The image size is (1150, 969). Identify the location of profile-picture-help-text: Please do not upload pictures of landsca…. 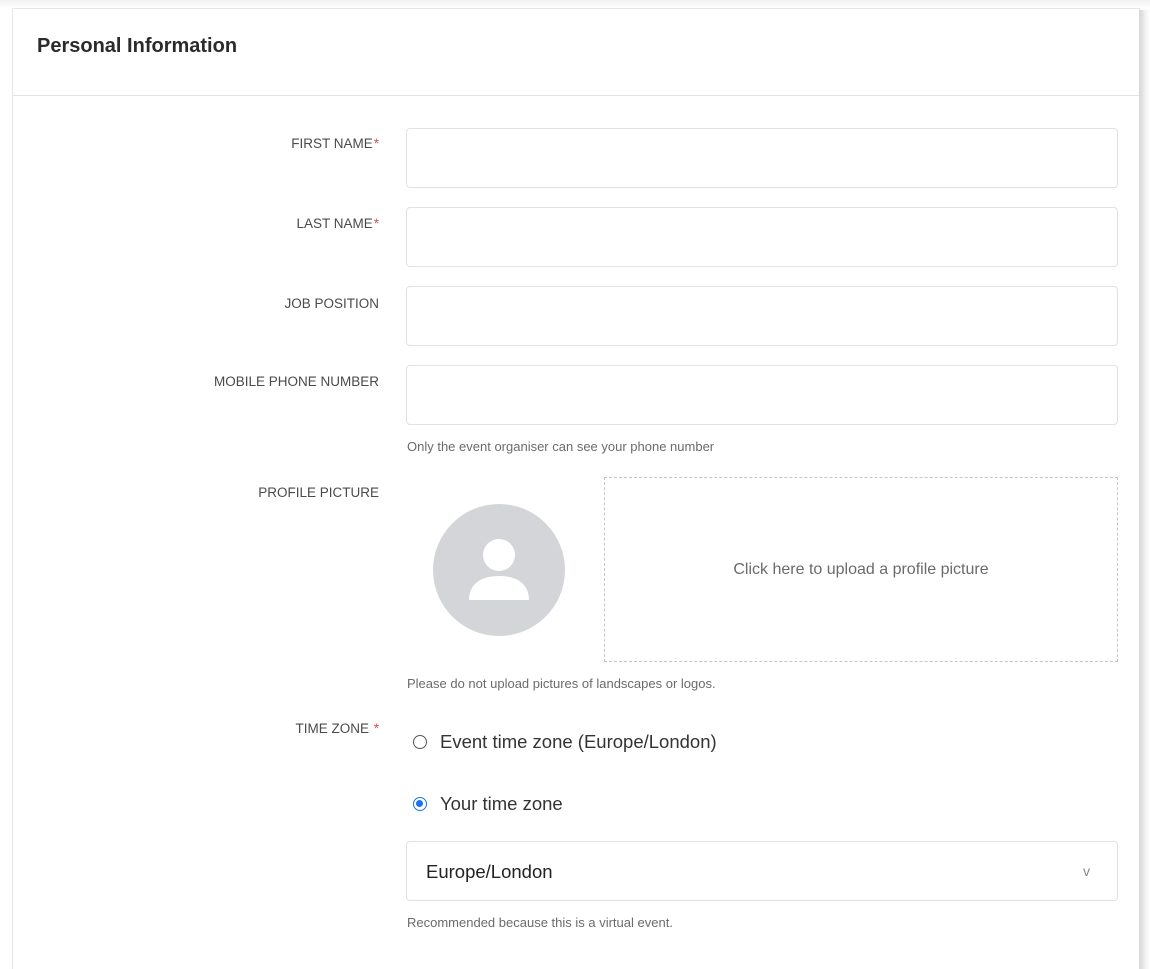
(561, 683).